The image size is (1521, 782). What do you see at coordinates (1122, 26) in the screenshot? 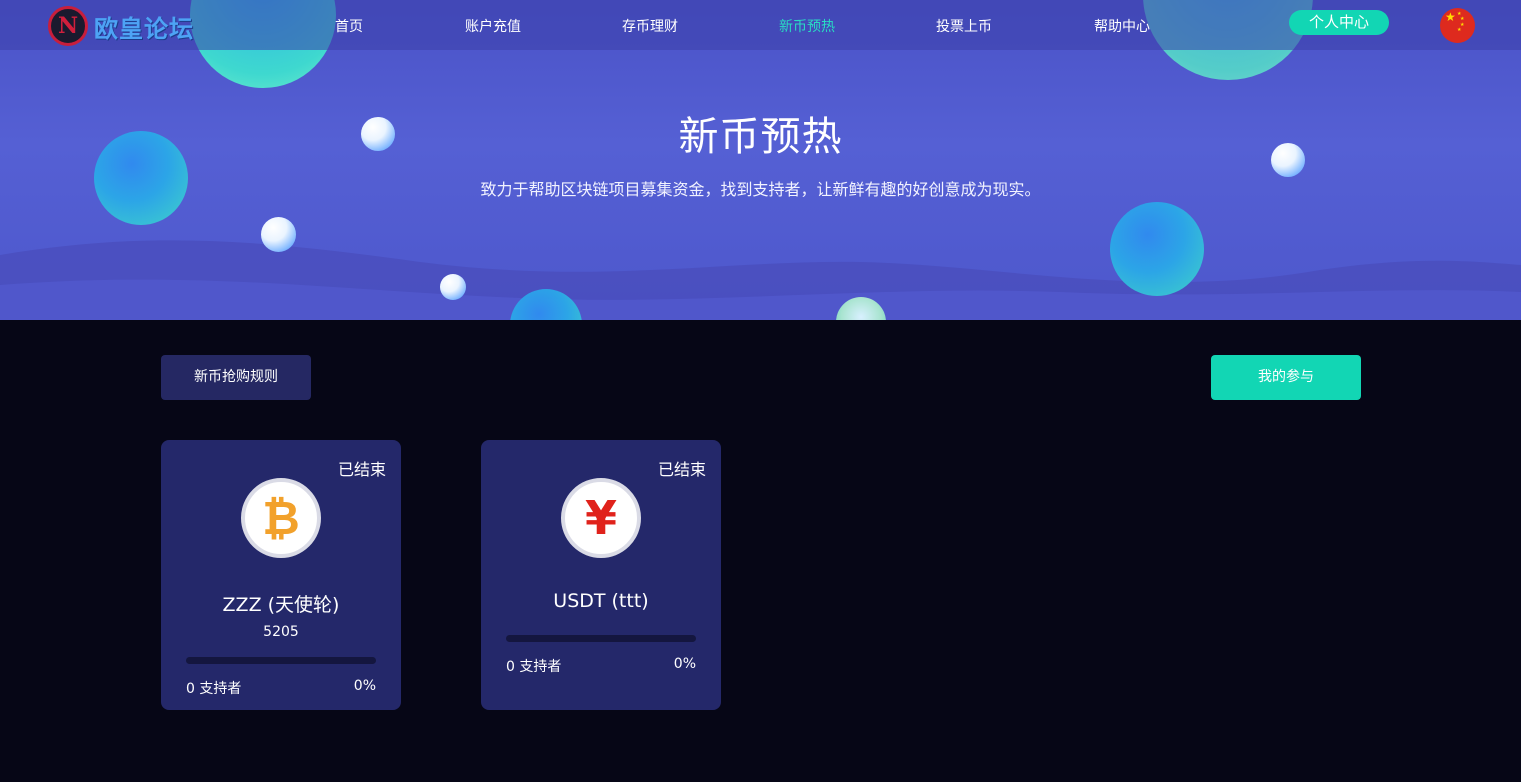
I see `nav-item-help: 帮助中心` at bounding box center [1122, 26].